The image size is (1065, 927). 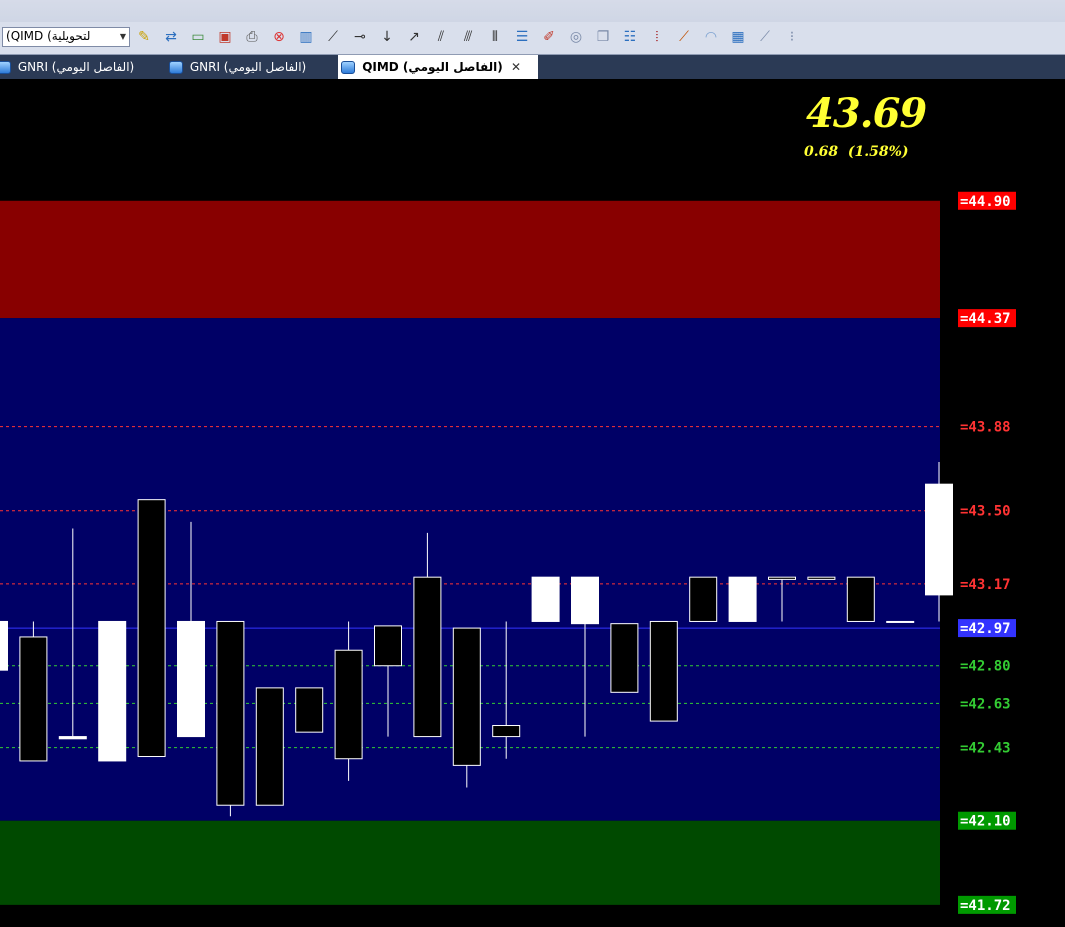 I want to click on import-icon: ⇄, so click(x=171, y=37).